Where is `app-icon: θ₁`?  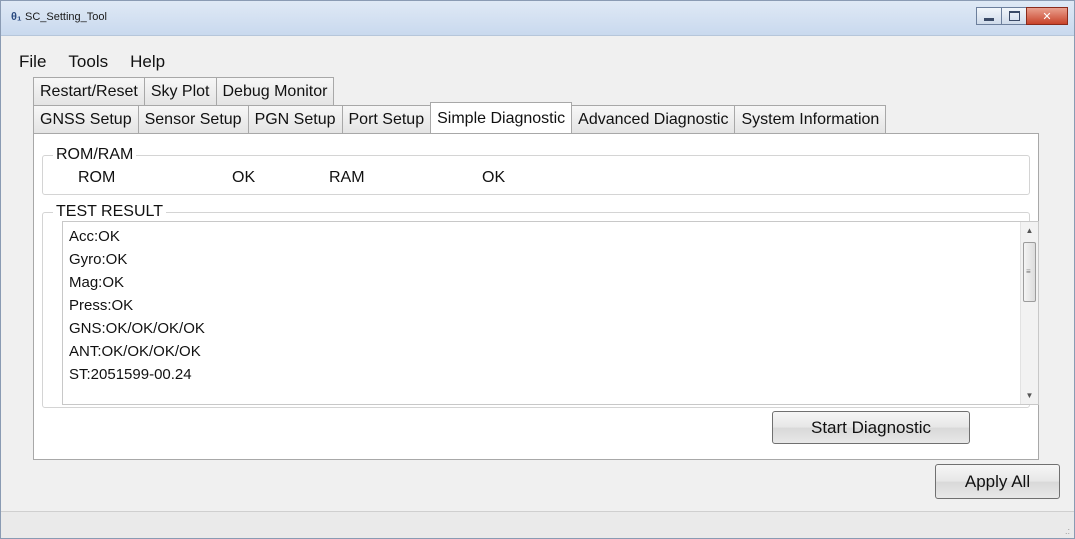 app-icon: θ₁ is located at coordinates (16, 17).